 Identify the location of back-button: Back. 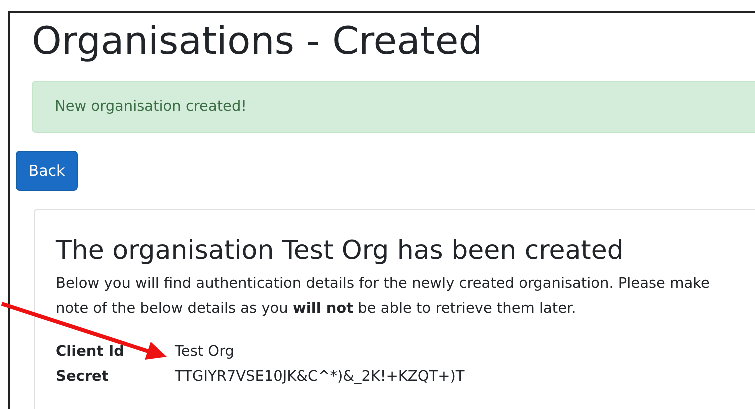
(47, 171).